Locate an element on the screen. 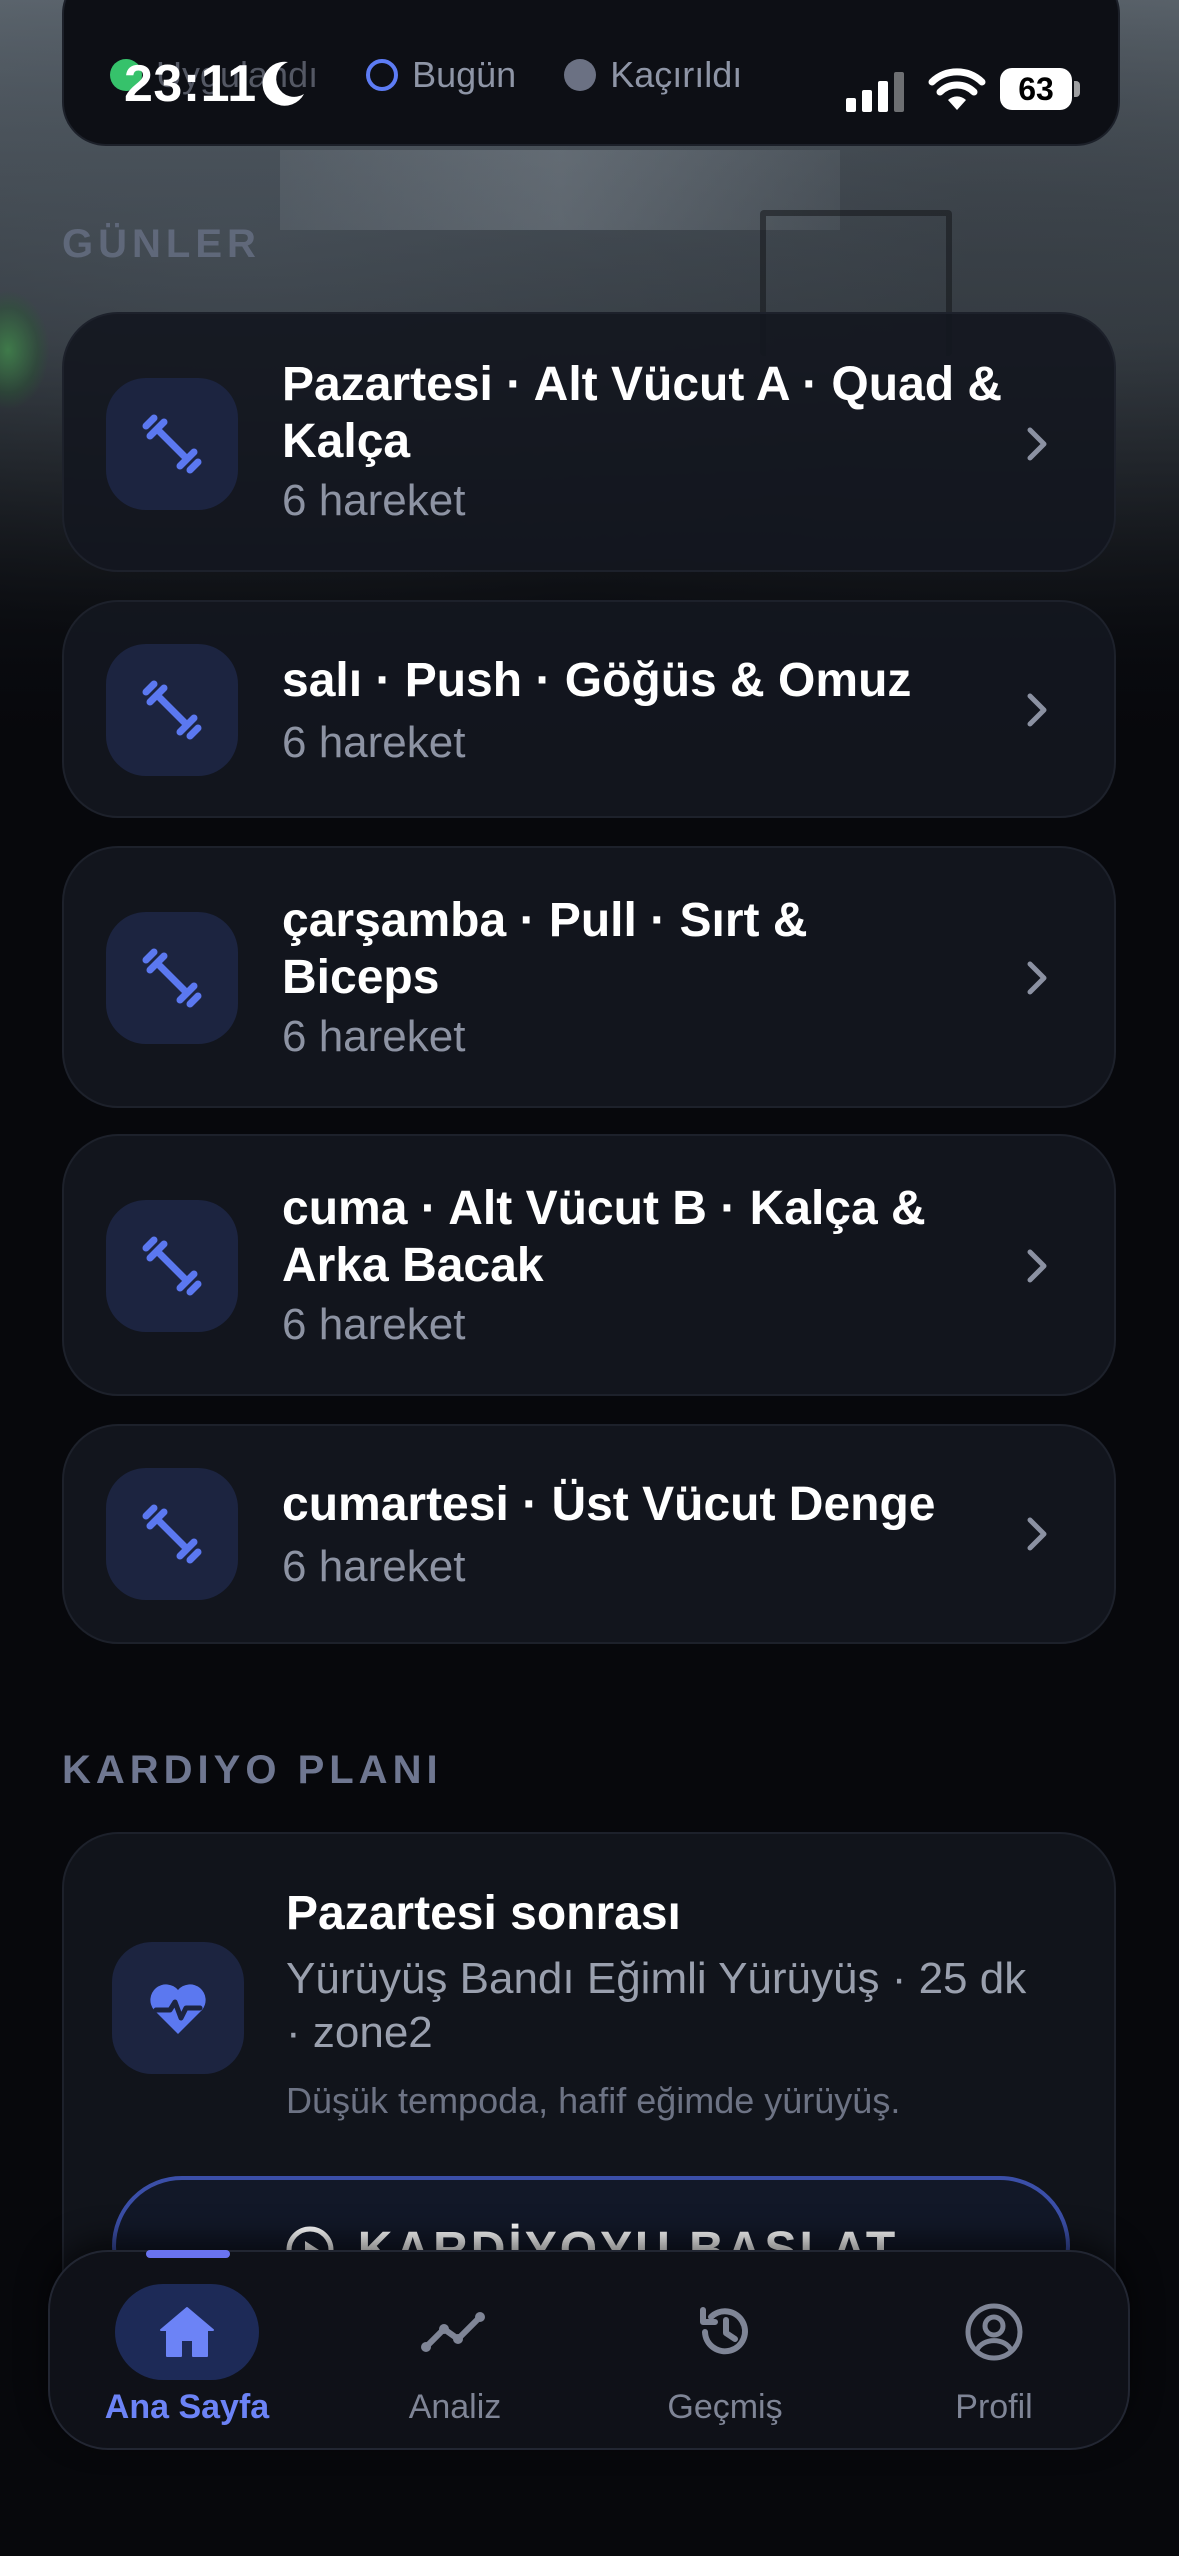  tab-label: Ana Sayfa is located at coordinates (187, 2407).